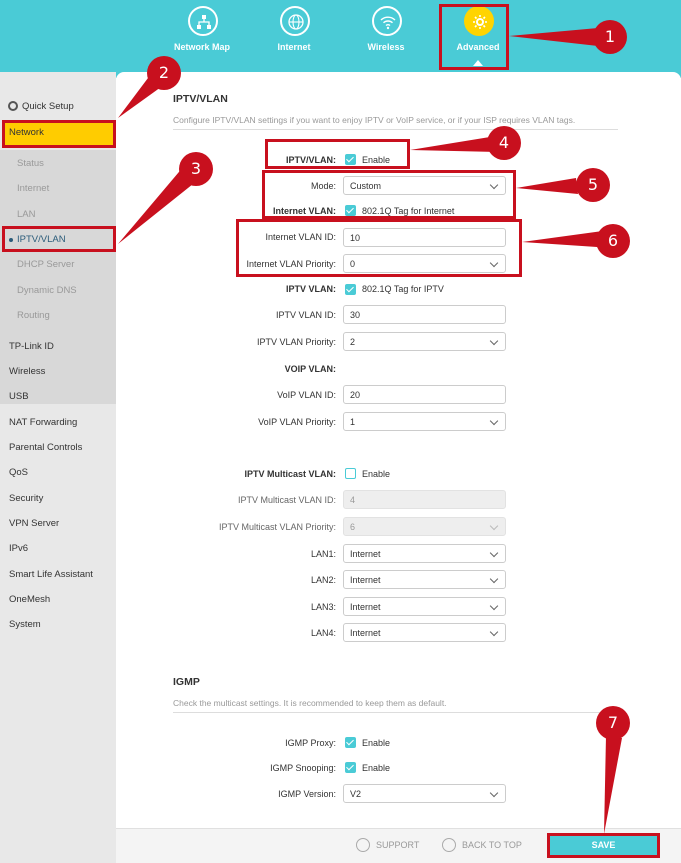  Describe the element at coordinates (613, 723) in the screenshot. I see `annotation-badge-7: 7` at that location.